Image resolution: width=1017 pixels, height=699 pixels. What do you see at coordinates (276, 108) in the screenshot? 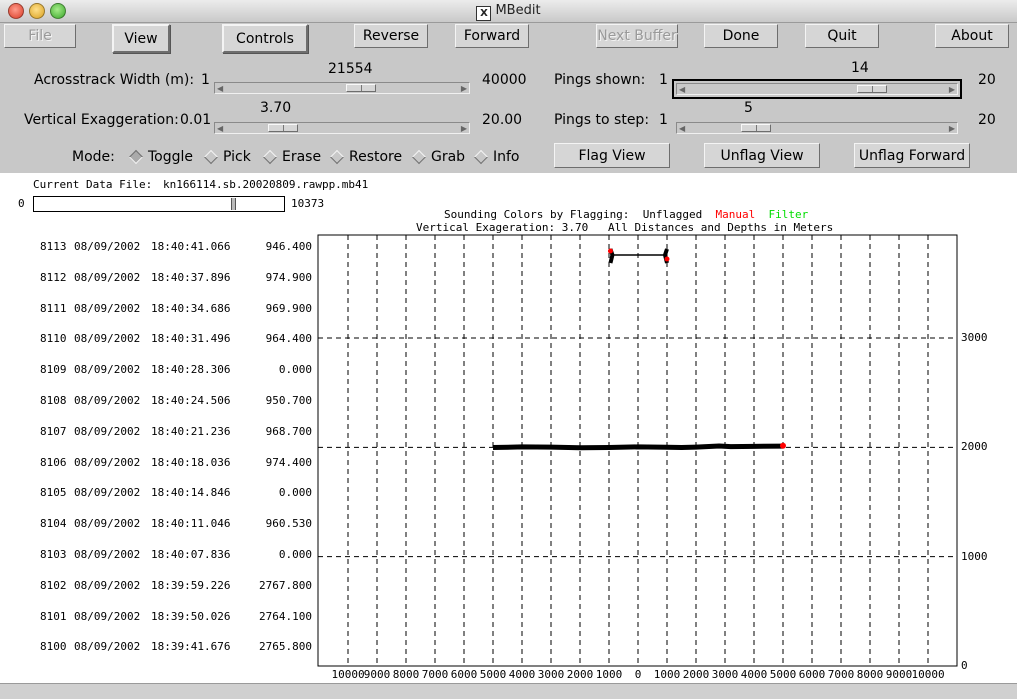
I see `vert-exag-value: 3.70` at bounding box center [276, 108].